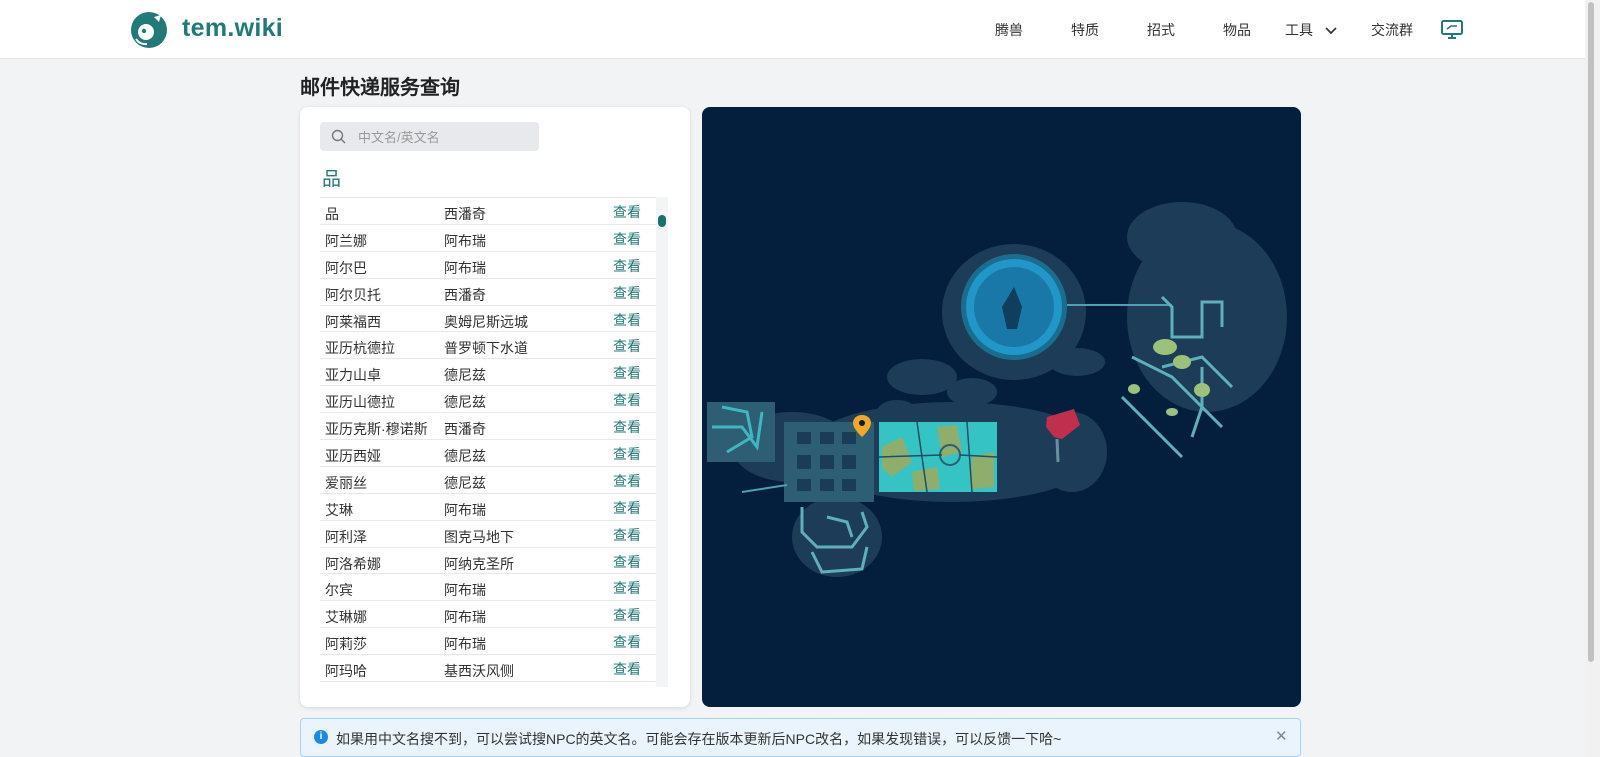 The width and height of the screenshot is (1600, 757). I want to click on table-row: 阿莱福西 奥姆尼斯远城 查看, so click(488, 319).